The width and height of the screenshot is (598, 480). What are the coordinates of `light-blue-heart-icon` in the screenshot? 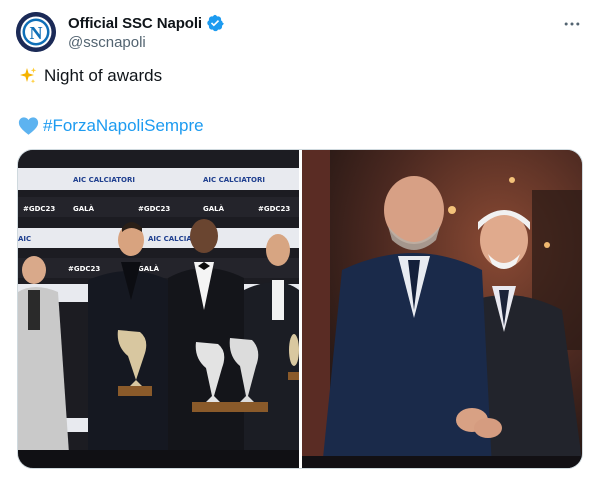 It's located at (28, 126).